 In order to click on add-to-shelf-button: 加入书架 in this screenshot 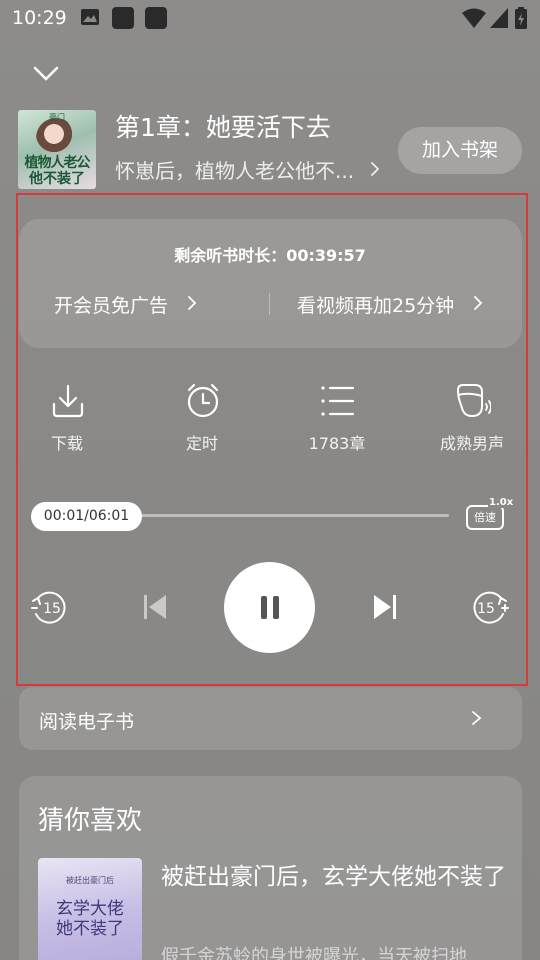, I will do `click(460, 150)`.